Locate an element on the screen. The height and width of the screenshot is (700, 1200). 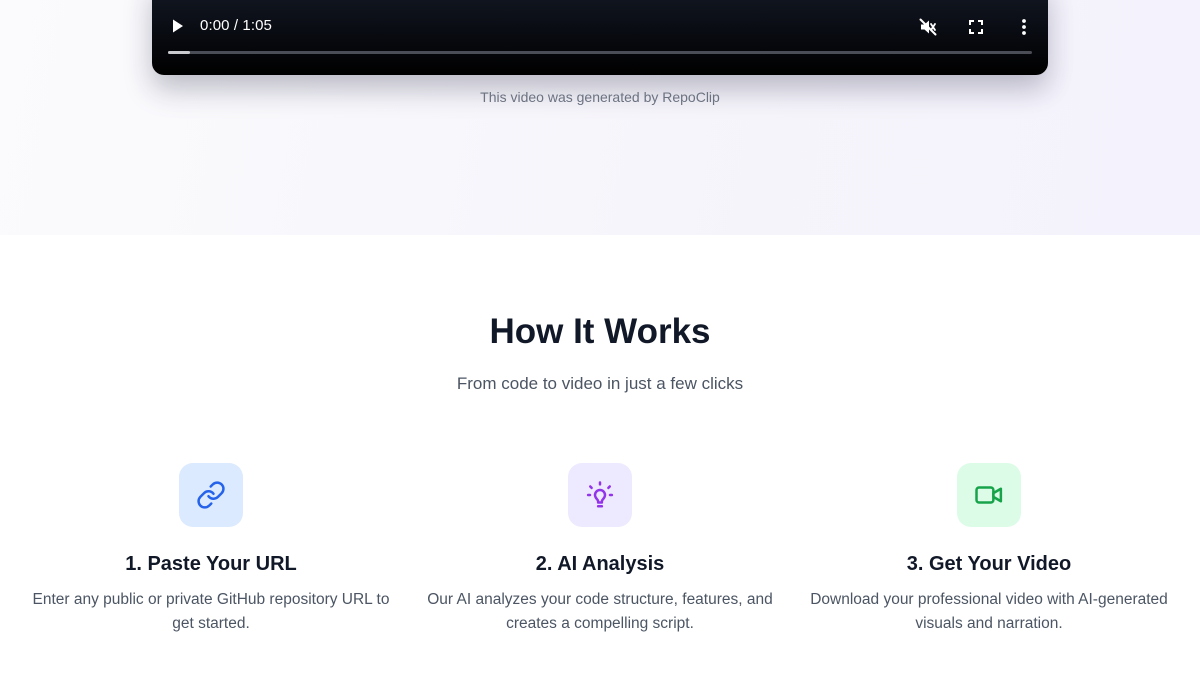
mute-button is located at coordinates (928, 27).